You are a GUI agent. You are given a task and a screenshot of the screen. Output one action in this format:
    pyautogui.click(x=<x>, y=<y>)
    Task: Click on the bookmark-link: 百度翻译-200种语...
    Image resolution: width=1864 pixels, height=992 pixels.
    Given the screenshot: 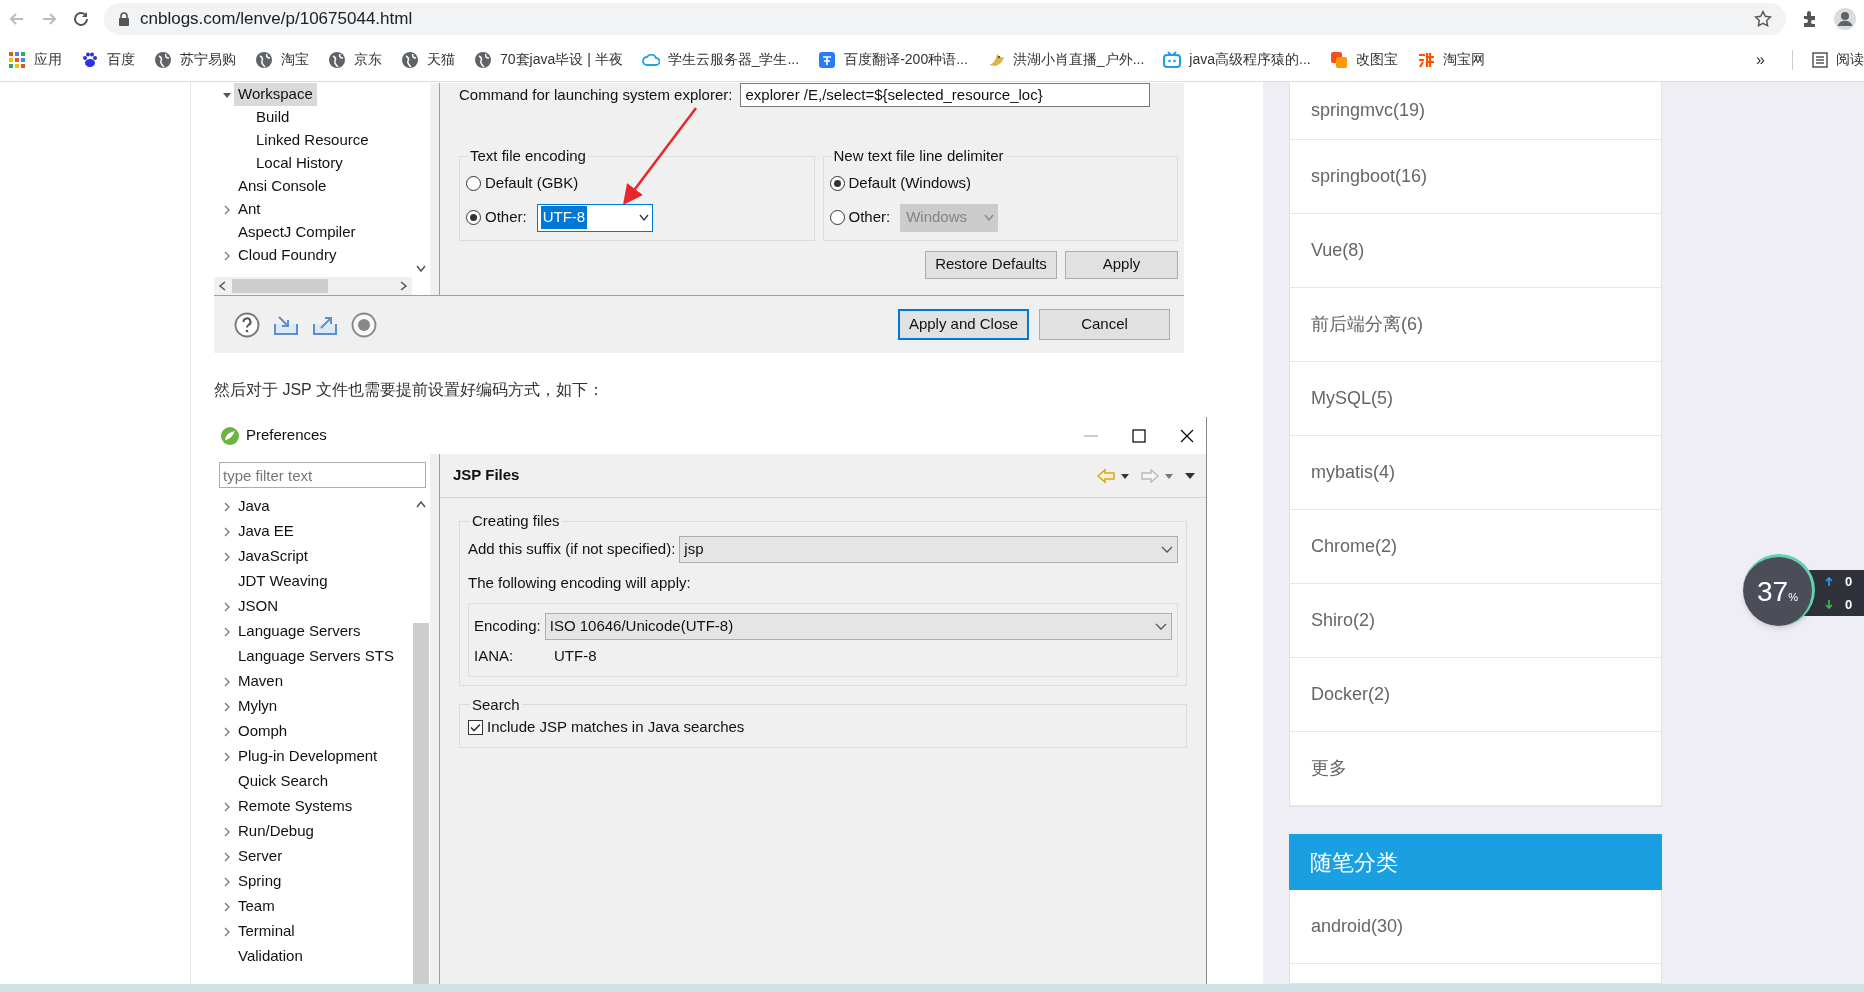 What is the action you would take?
    pyautogui.click(x=906, y=59)
    